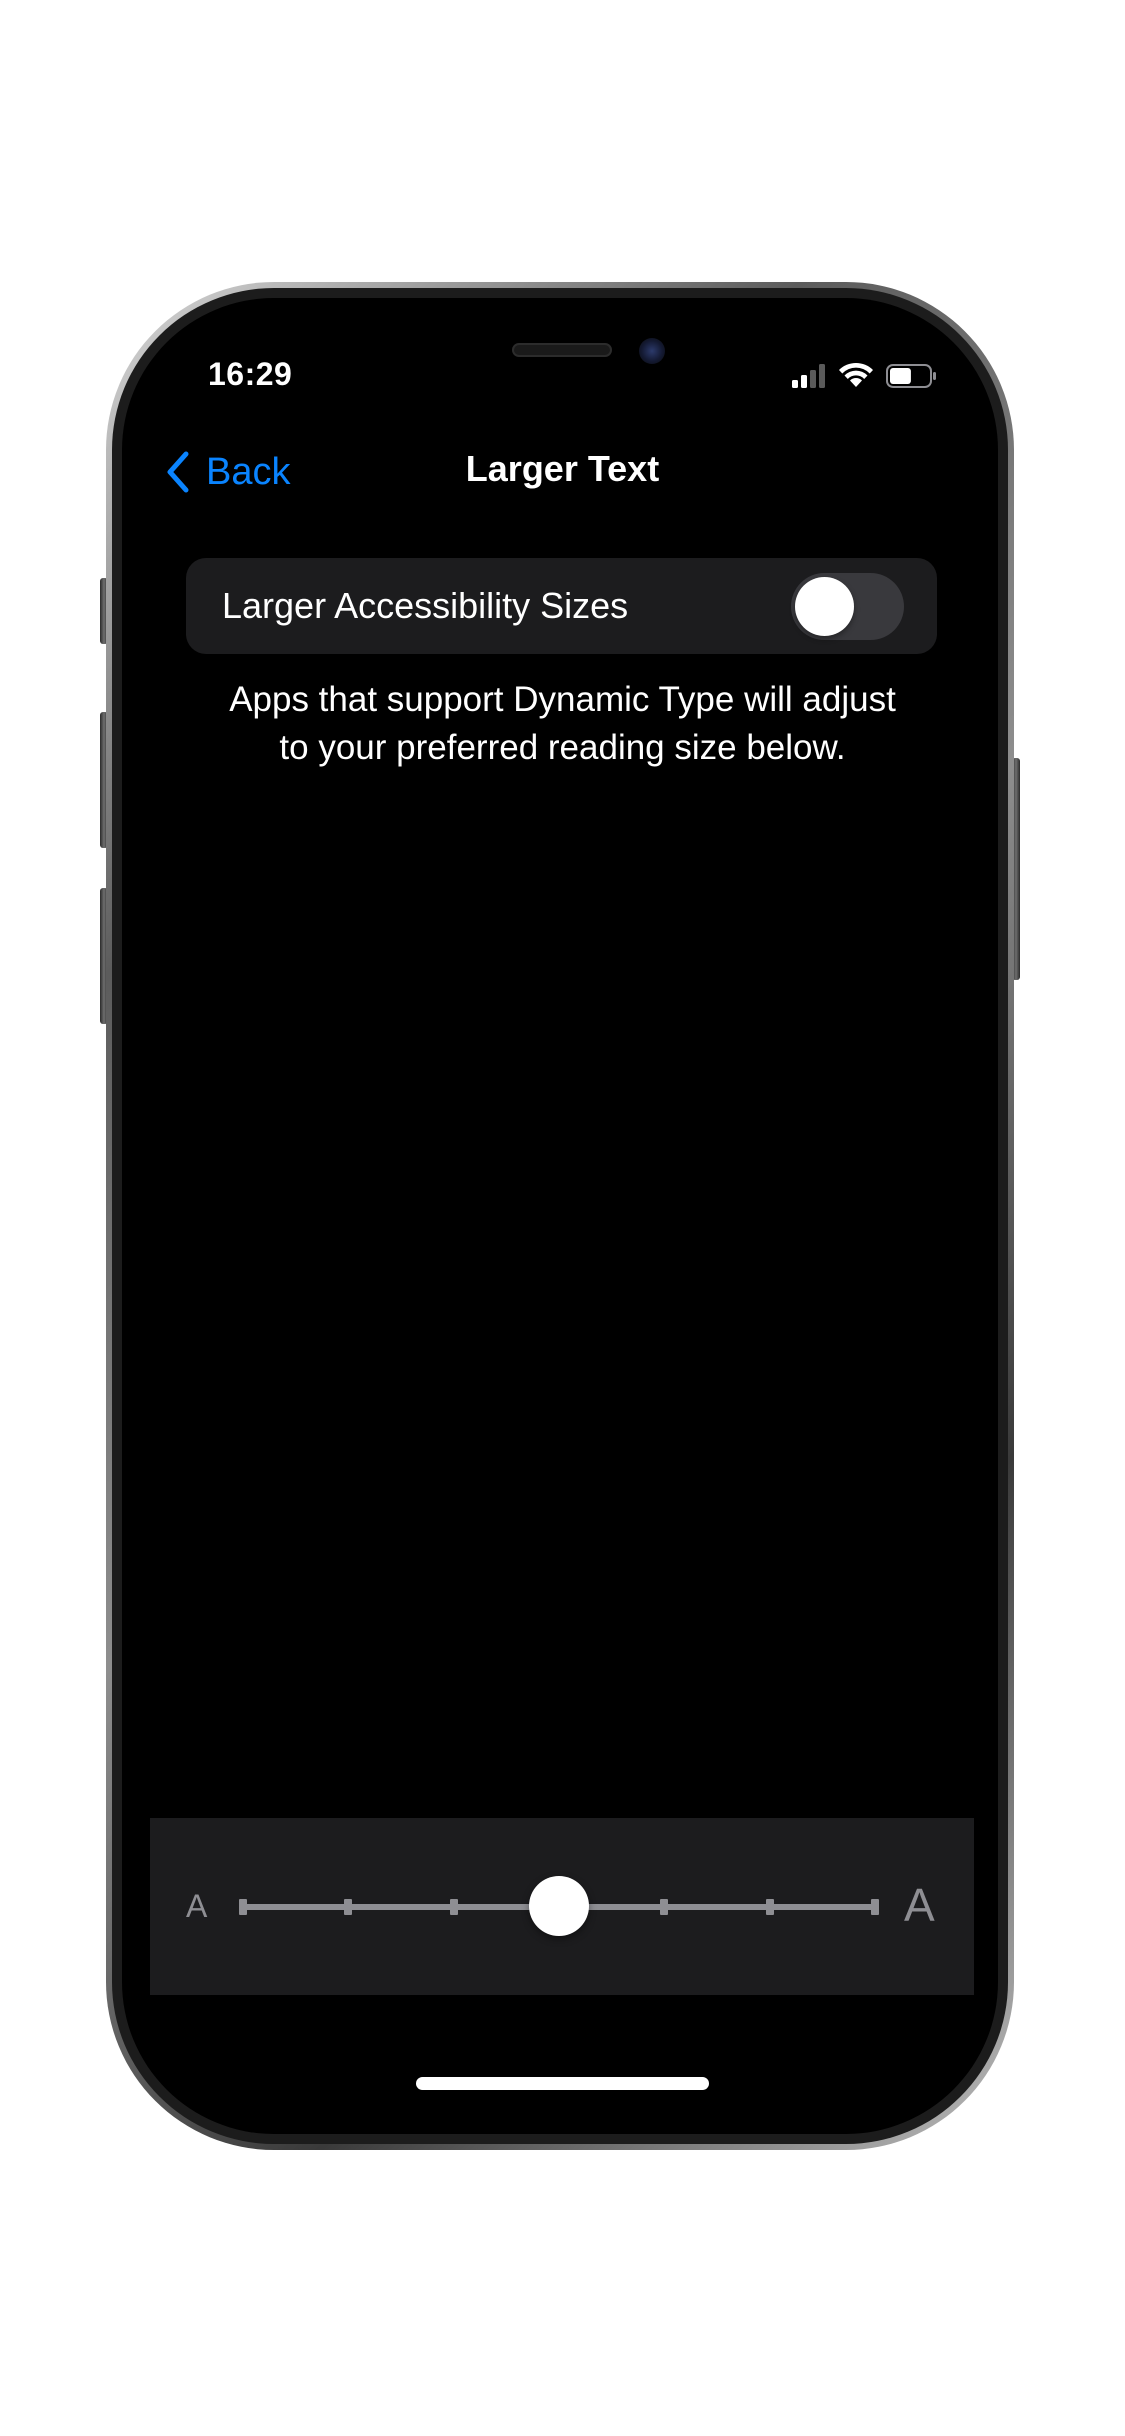 Image resolution: width=1125 pixels, height=2436 pixels. What do you see at coordinates (559, 1906) in the screenshot?
I see `text-size-slider-thumb` at bounding box center [559, 1906].